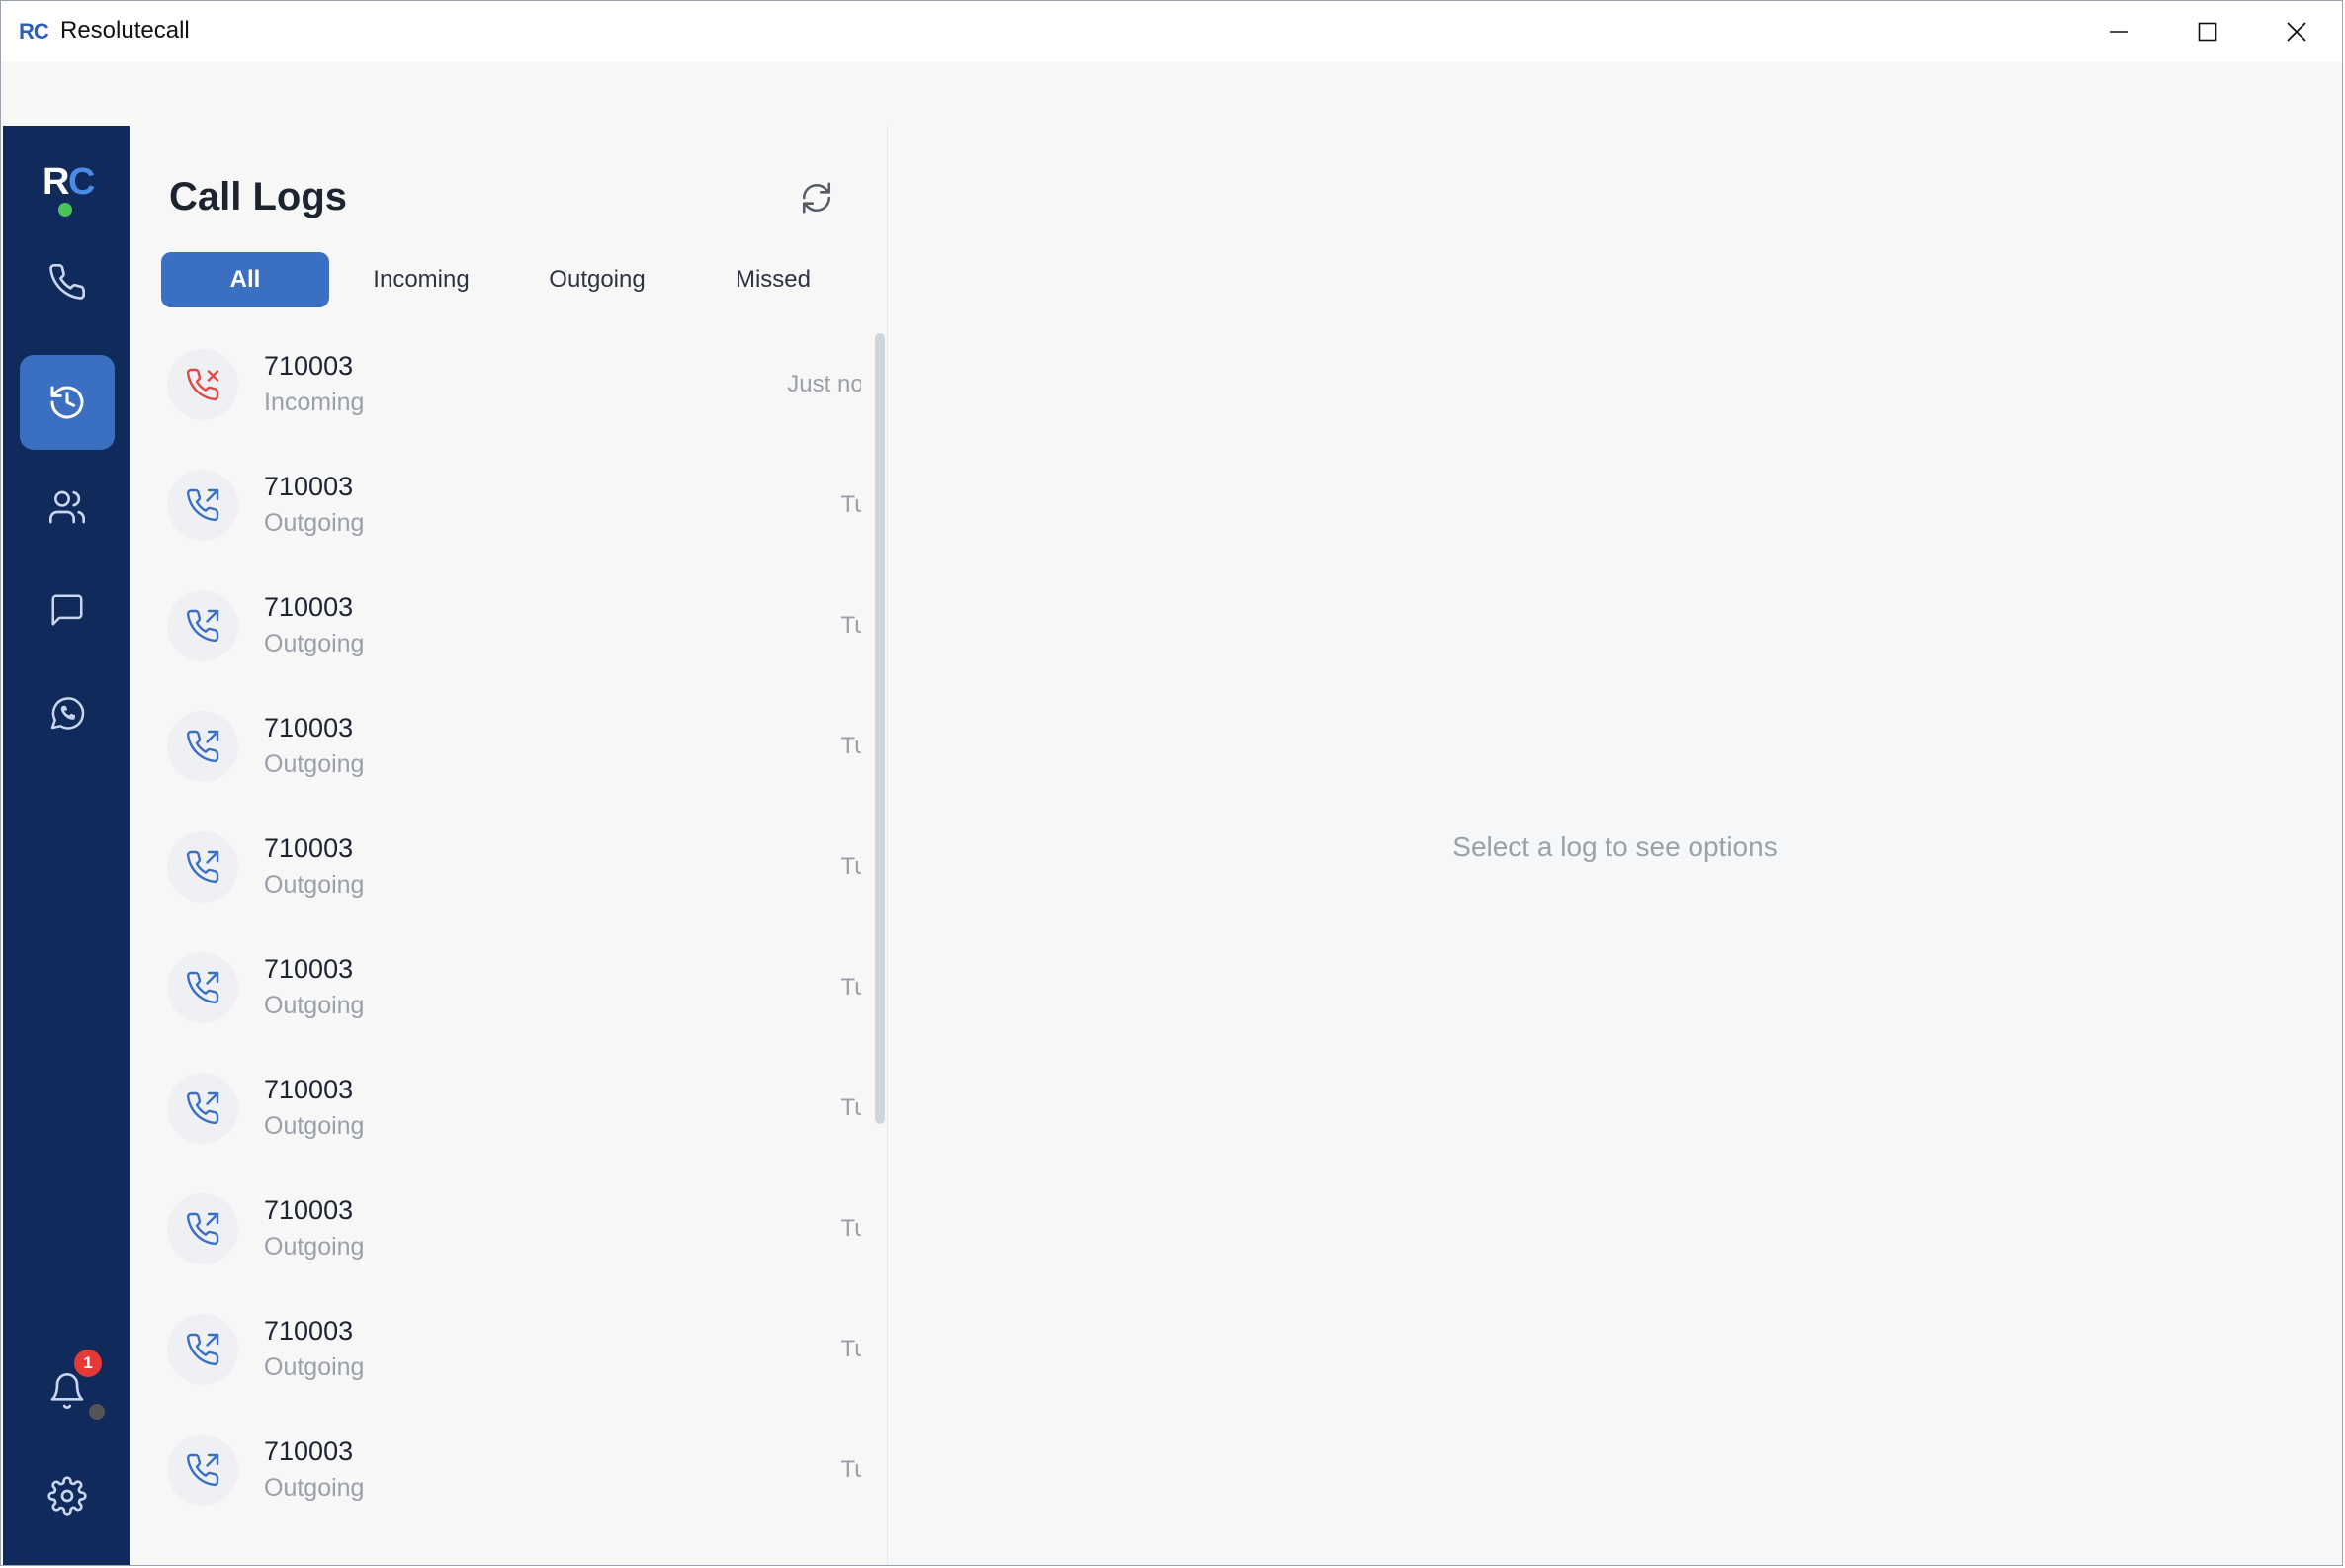 The image size is (2345, 1568). Describe the element at coordinates (97, 1412) in the screenshot. I see `presence-dot` at that location.